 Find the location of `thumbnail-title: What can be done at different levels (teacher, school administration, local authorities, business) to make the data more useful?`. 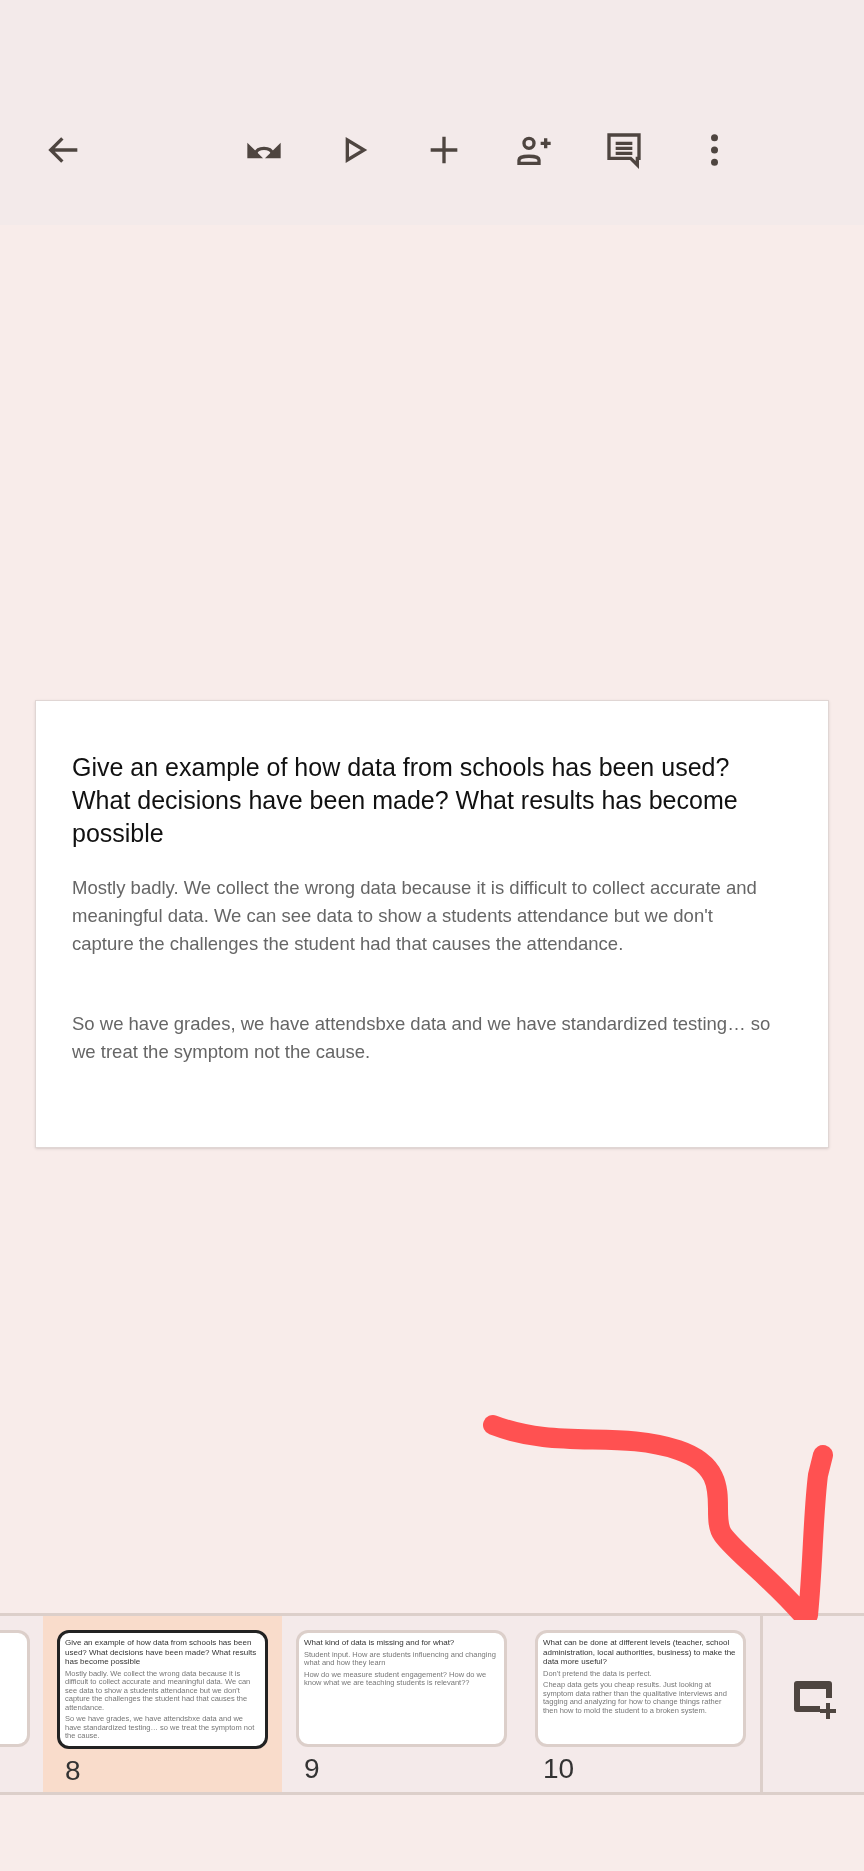

thumbnail-title: What can be done at different levels (teacher, school administration, local authorities, business) to make the data more useful? is located at coordinates (640, 1652).